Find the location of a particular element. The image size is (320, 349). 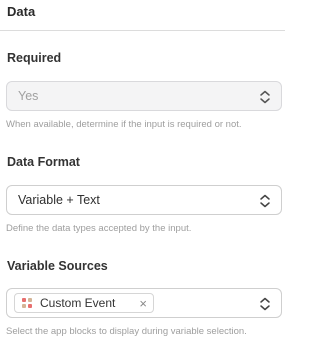

data-format-select-value: Variable + Text is located at coordinates (59, 200).